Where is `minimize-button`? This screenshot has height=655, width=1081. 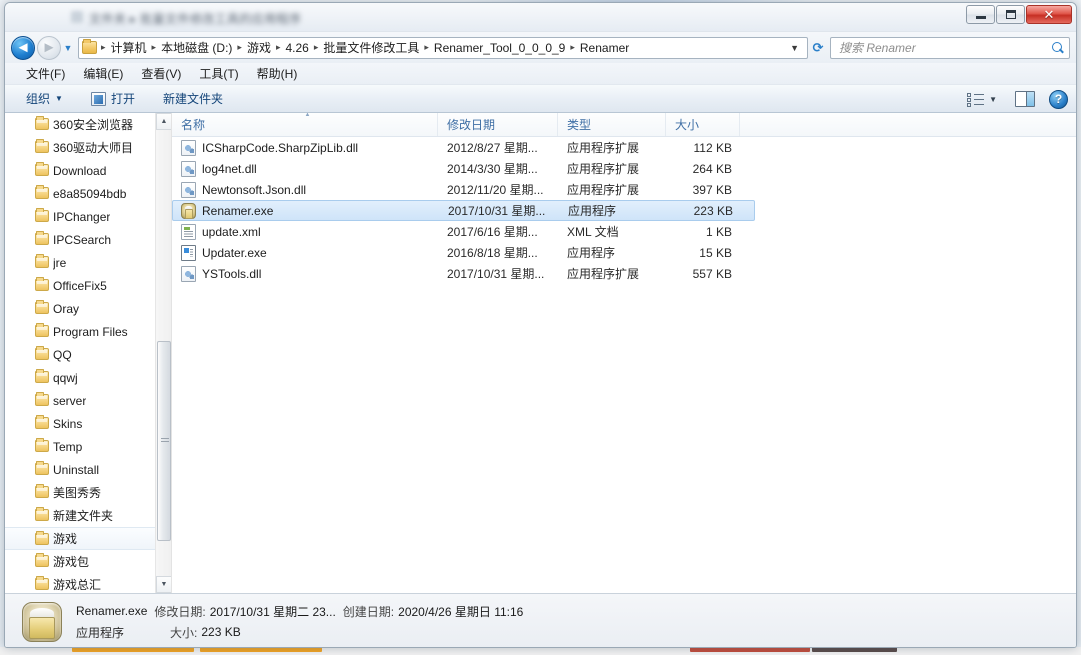 minimize-button is located at coordinates (980, 14).